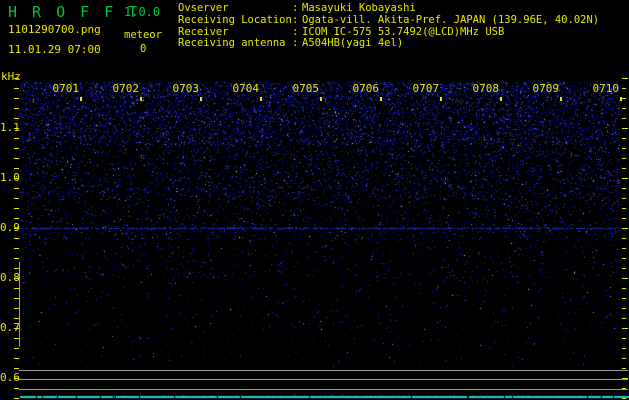  I want to click on info-label: Receiving antenna, so click(232, 43).